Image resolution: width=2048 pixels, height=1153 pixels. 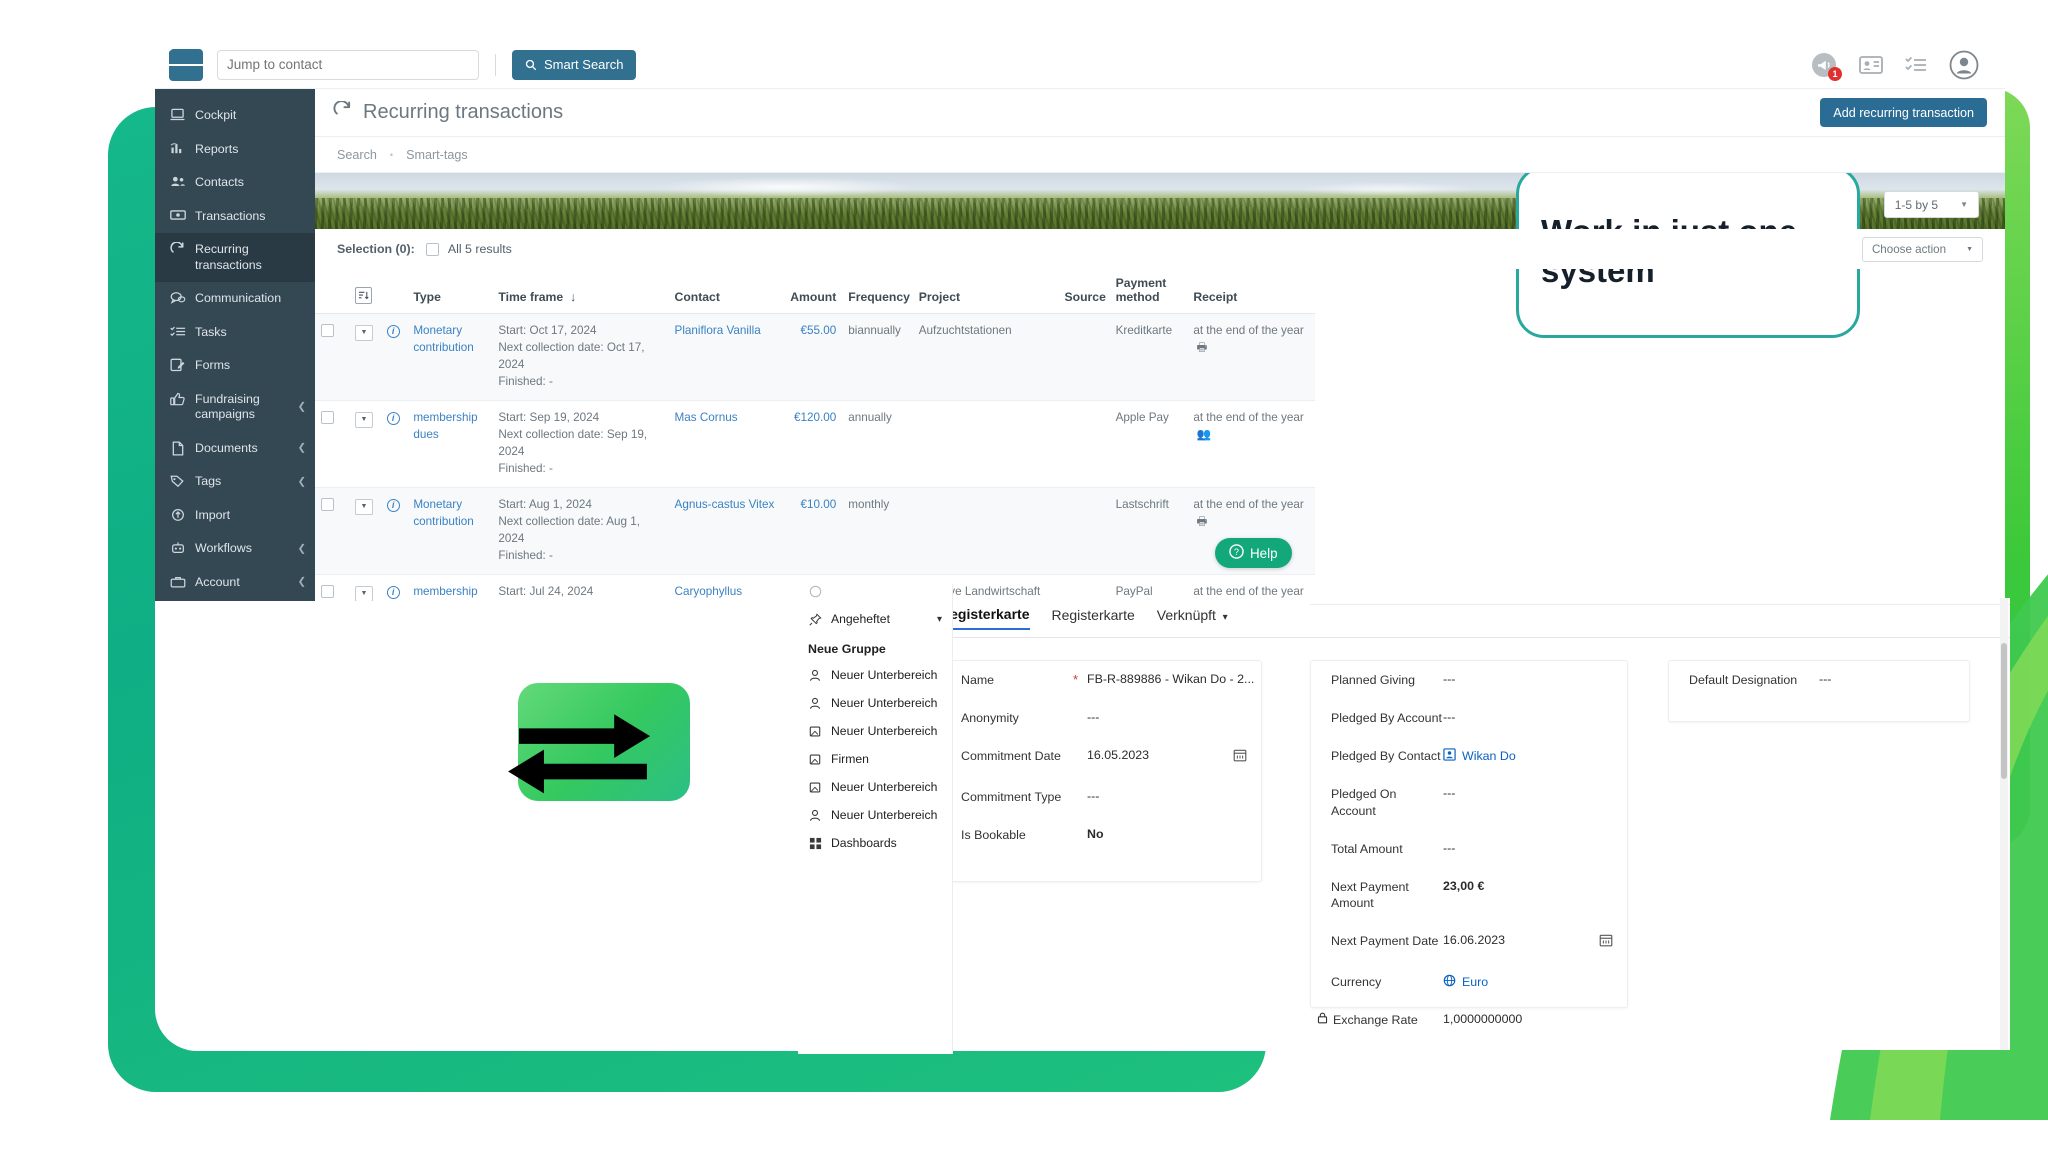 I want to click on jump-to-contact-input, so click(x=348, y=64).